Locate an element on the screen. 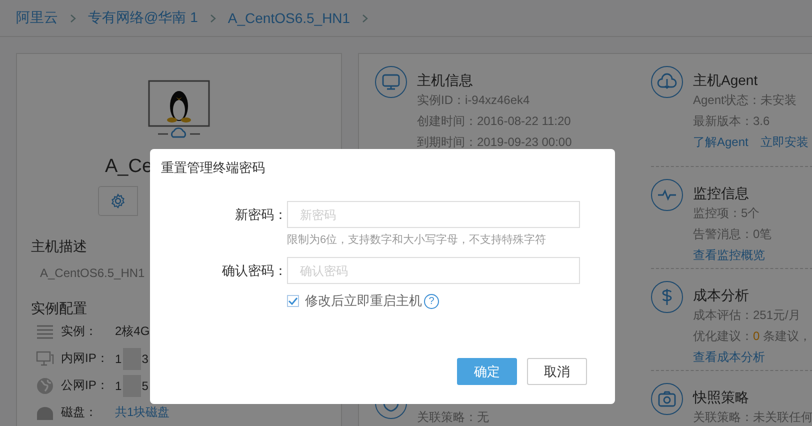 The height and width of the screenshot is (426, 812). field-hint: 限制为6位，支持数字和大小写字母，不支持特殊字符 is located at coordinates (417, 239).